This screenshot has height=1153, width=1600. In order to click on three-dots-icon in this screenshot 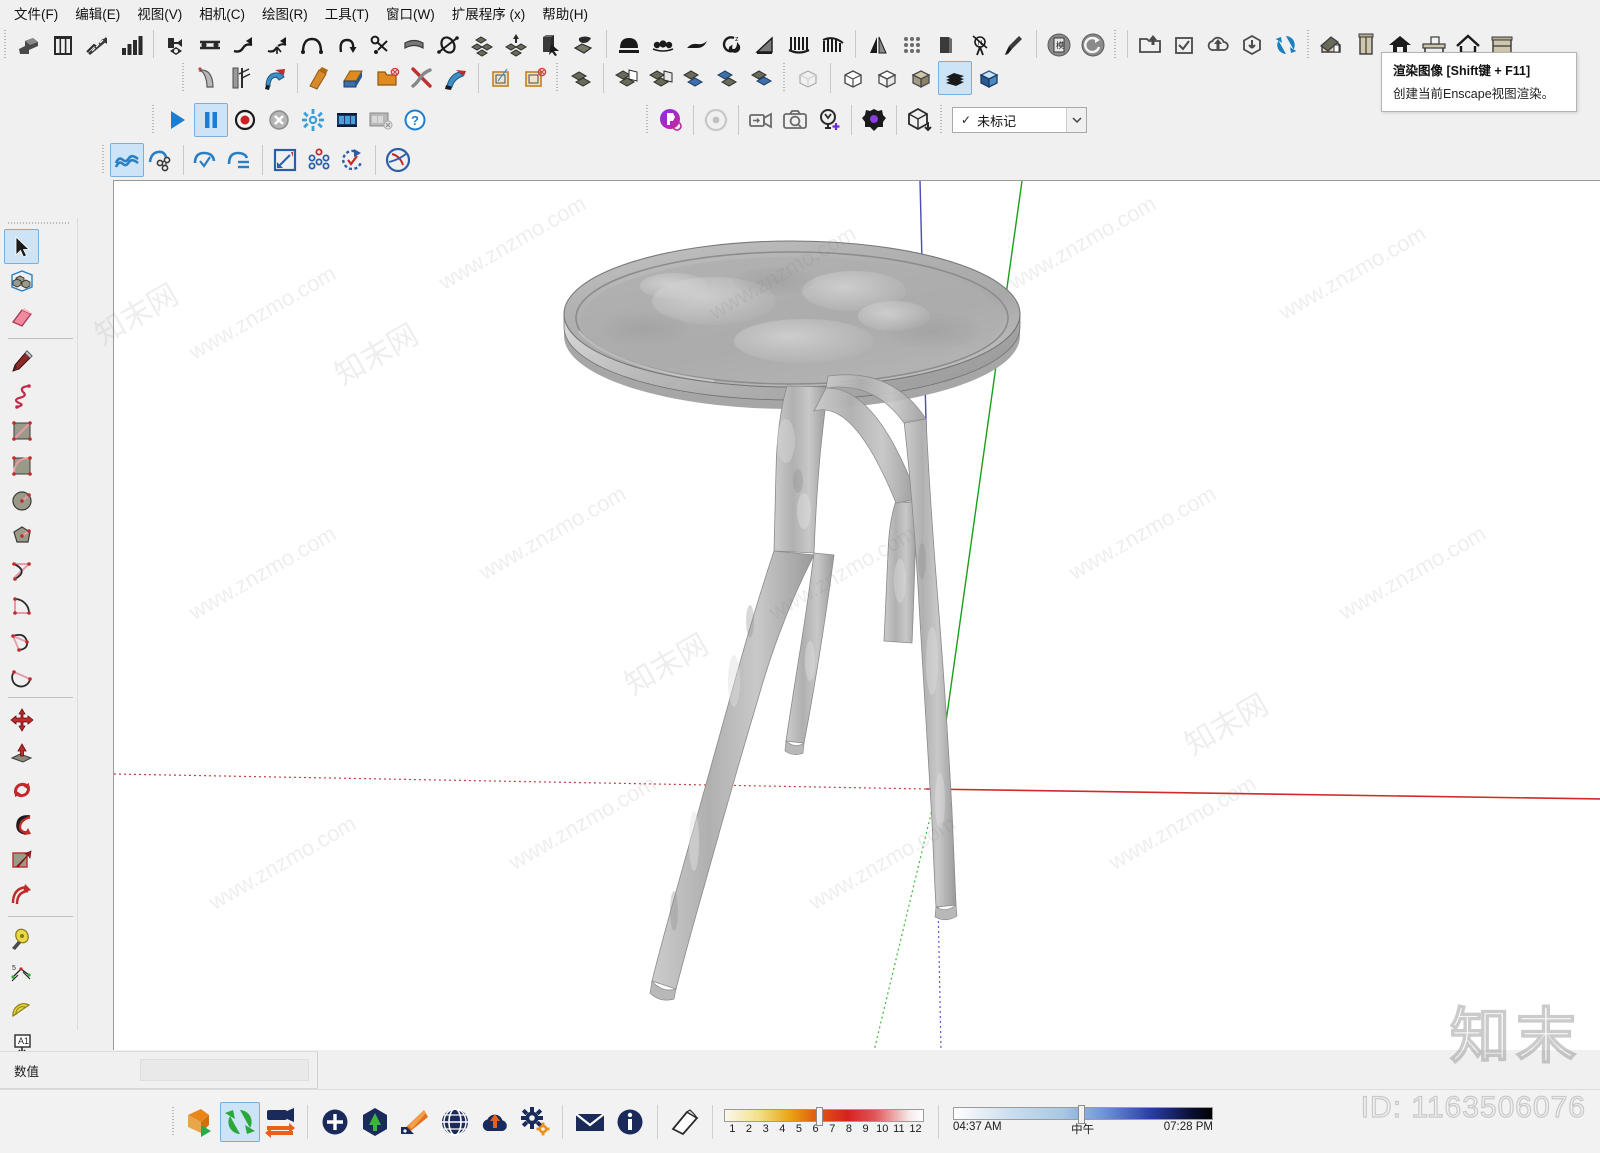, I will do `click(663, 45)`.